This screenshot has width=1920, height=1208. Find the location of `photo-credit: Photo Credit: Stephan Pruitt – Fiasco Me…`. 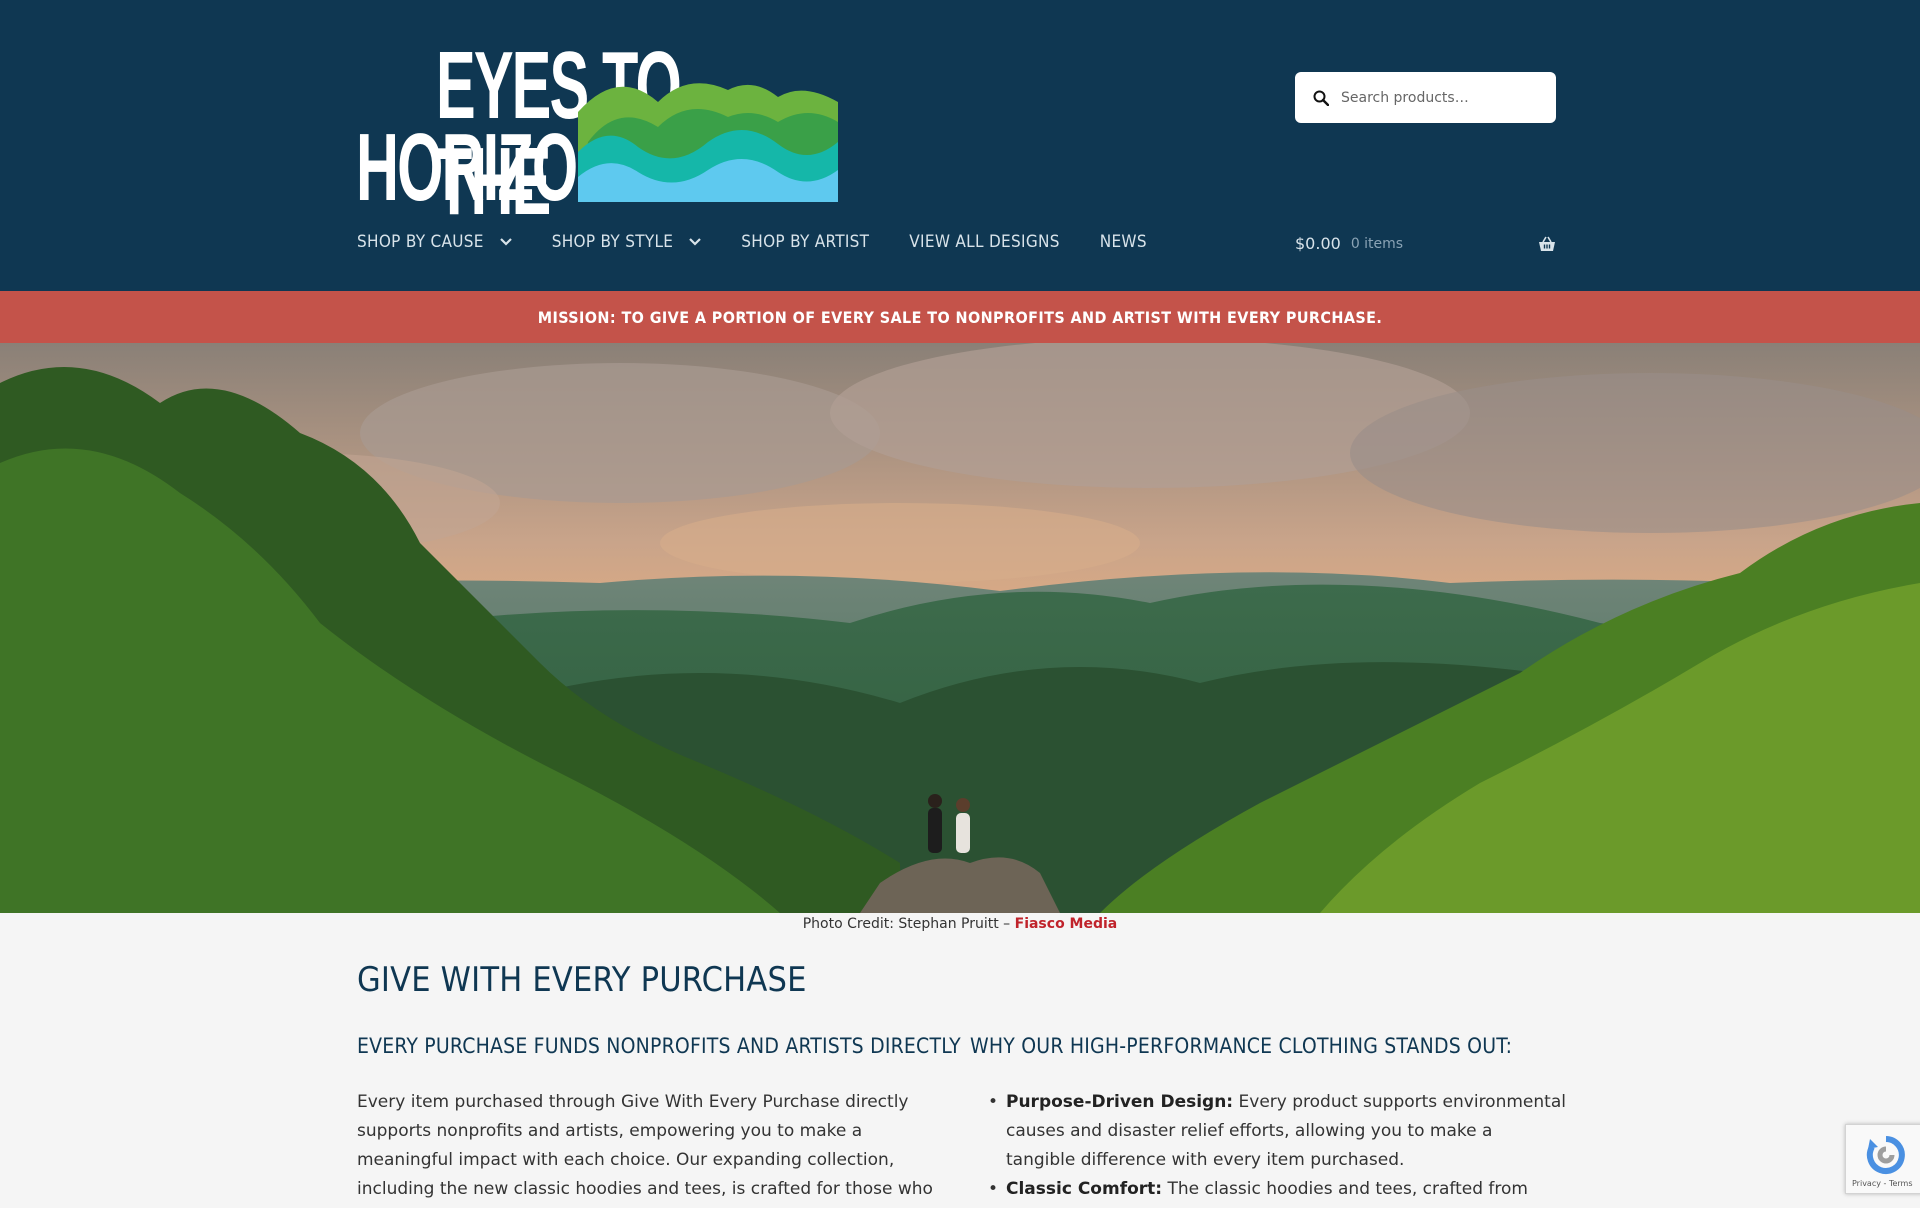

photo-credit: Photo Credit: Stephan Pruitt – Fiasco Me… is located at coordinates (960, 924).